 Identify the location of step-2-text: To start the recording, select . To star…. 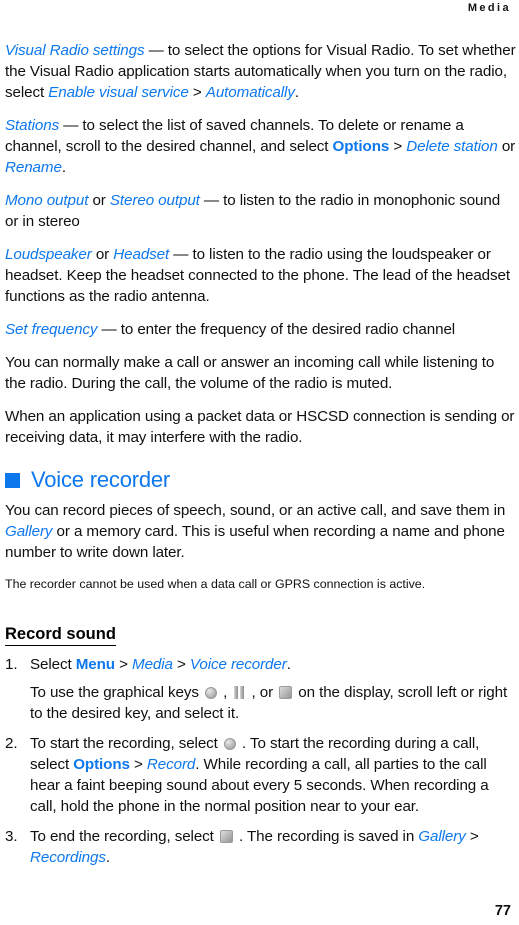
(259, 775).